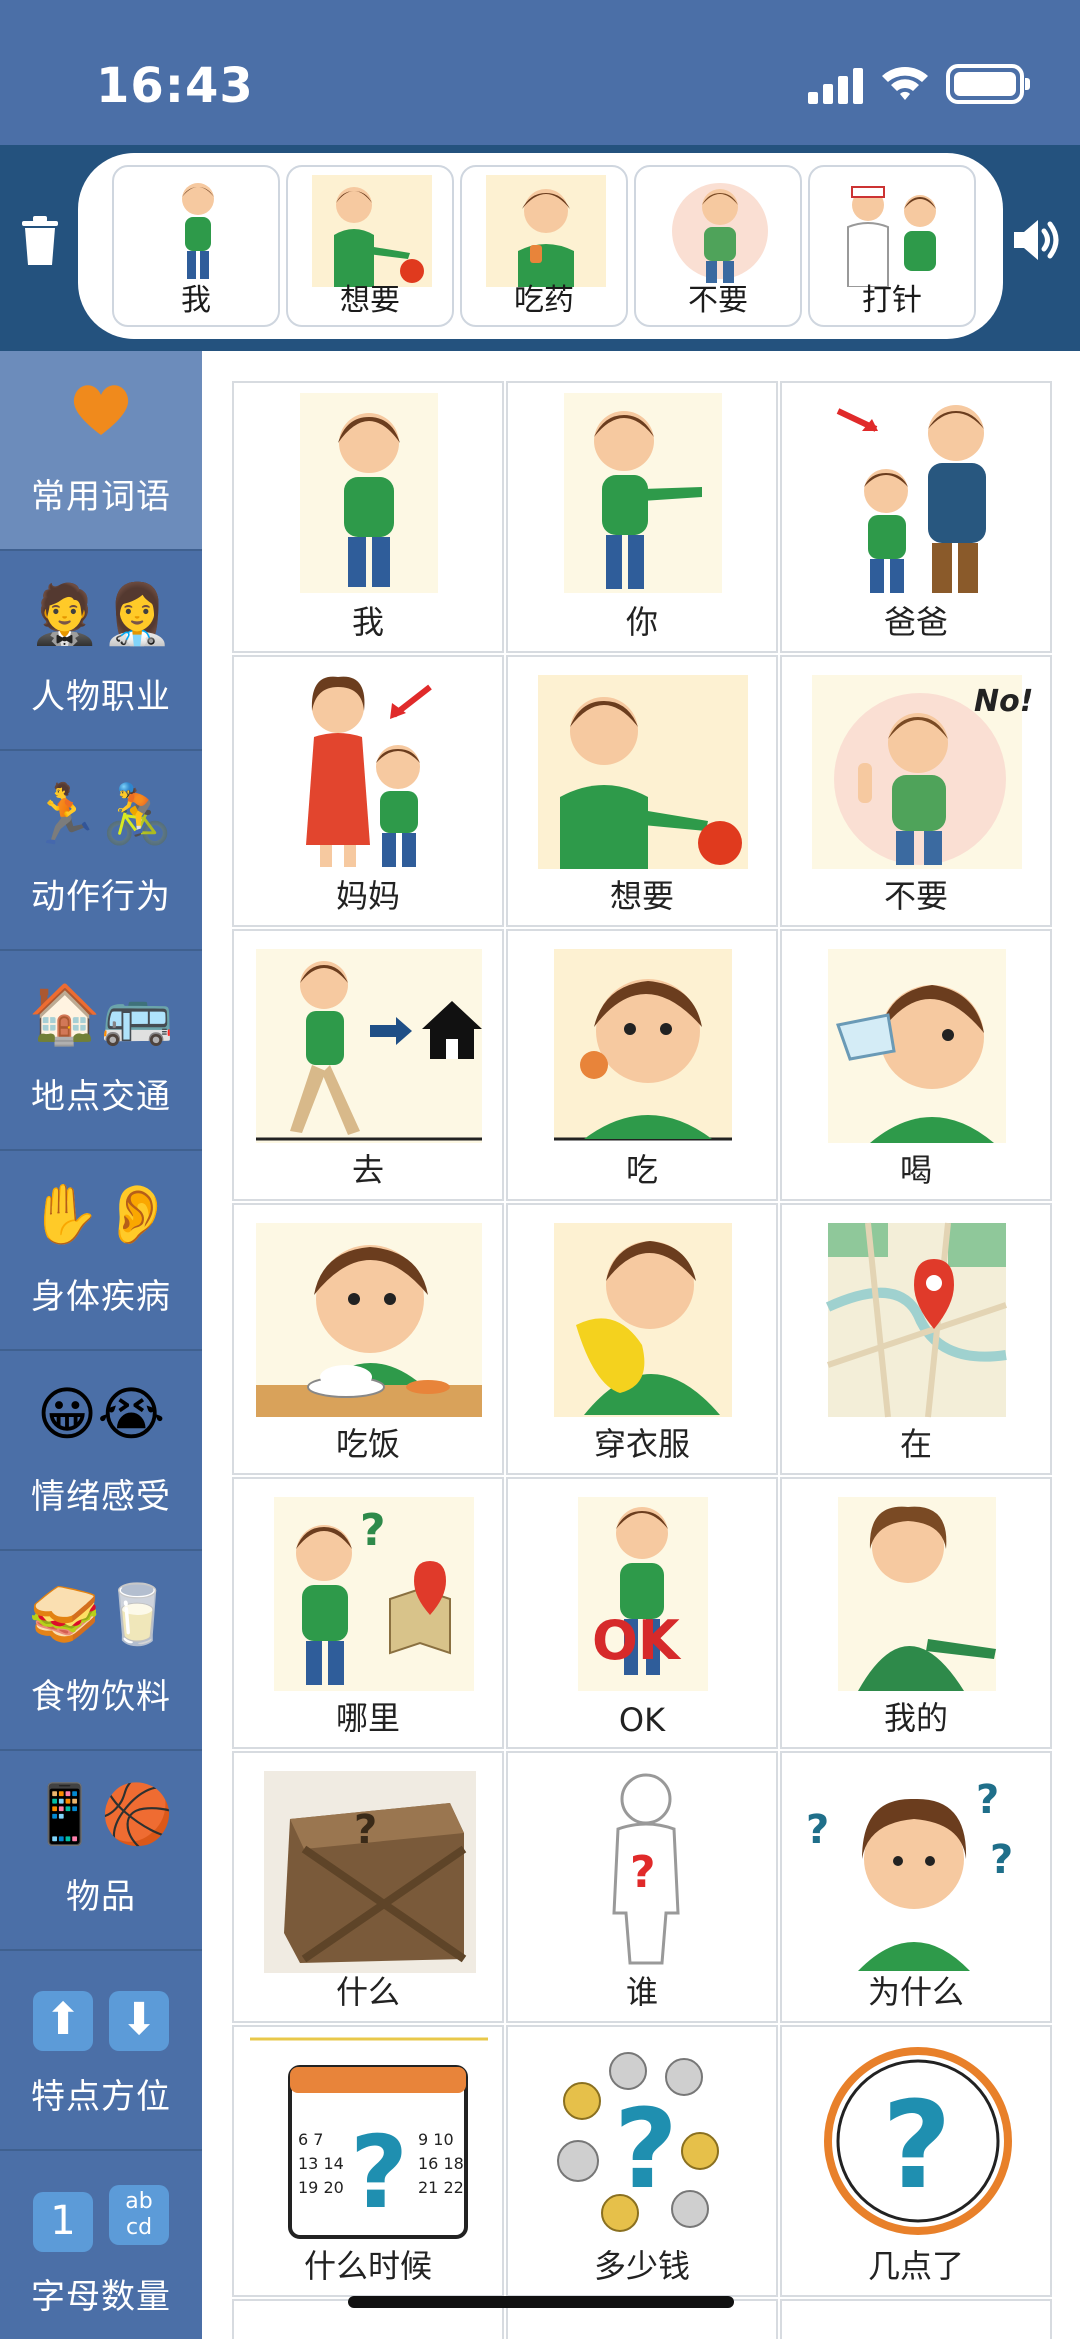 The height and width of the screenshot is (2339, 1080). Describe the element at coordinates (101, 414) in the screenshot. I see `orange-heart-icon` at that location.